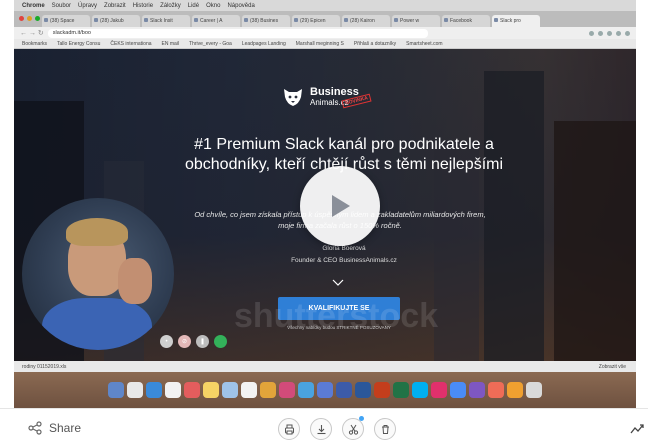 The height and width of the screenshot is (447, 648). What do you see at coordinates (66, 21) in the screenshot?
I see `browser-tab: (38) Space` at bounding box center [66, 21].